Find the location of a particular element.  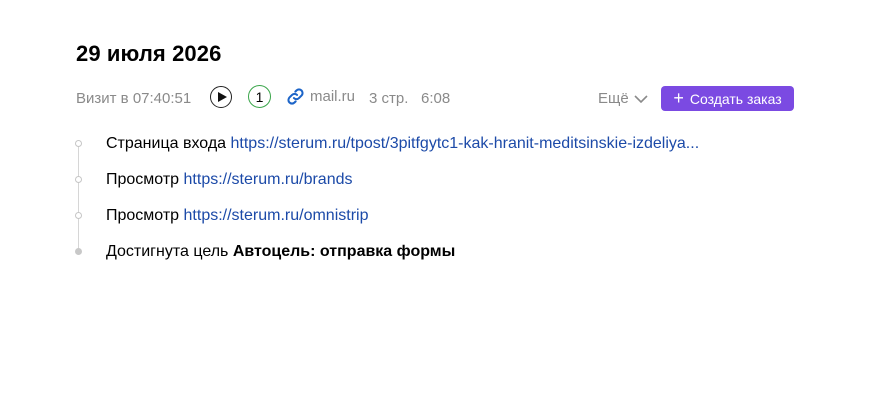

traffic-source-link: mail.ru is located at coordinates (320, 96).